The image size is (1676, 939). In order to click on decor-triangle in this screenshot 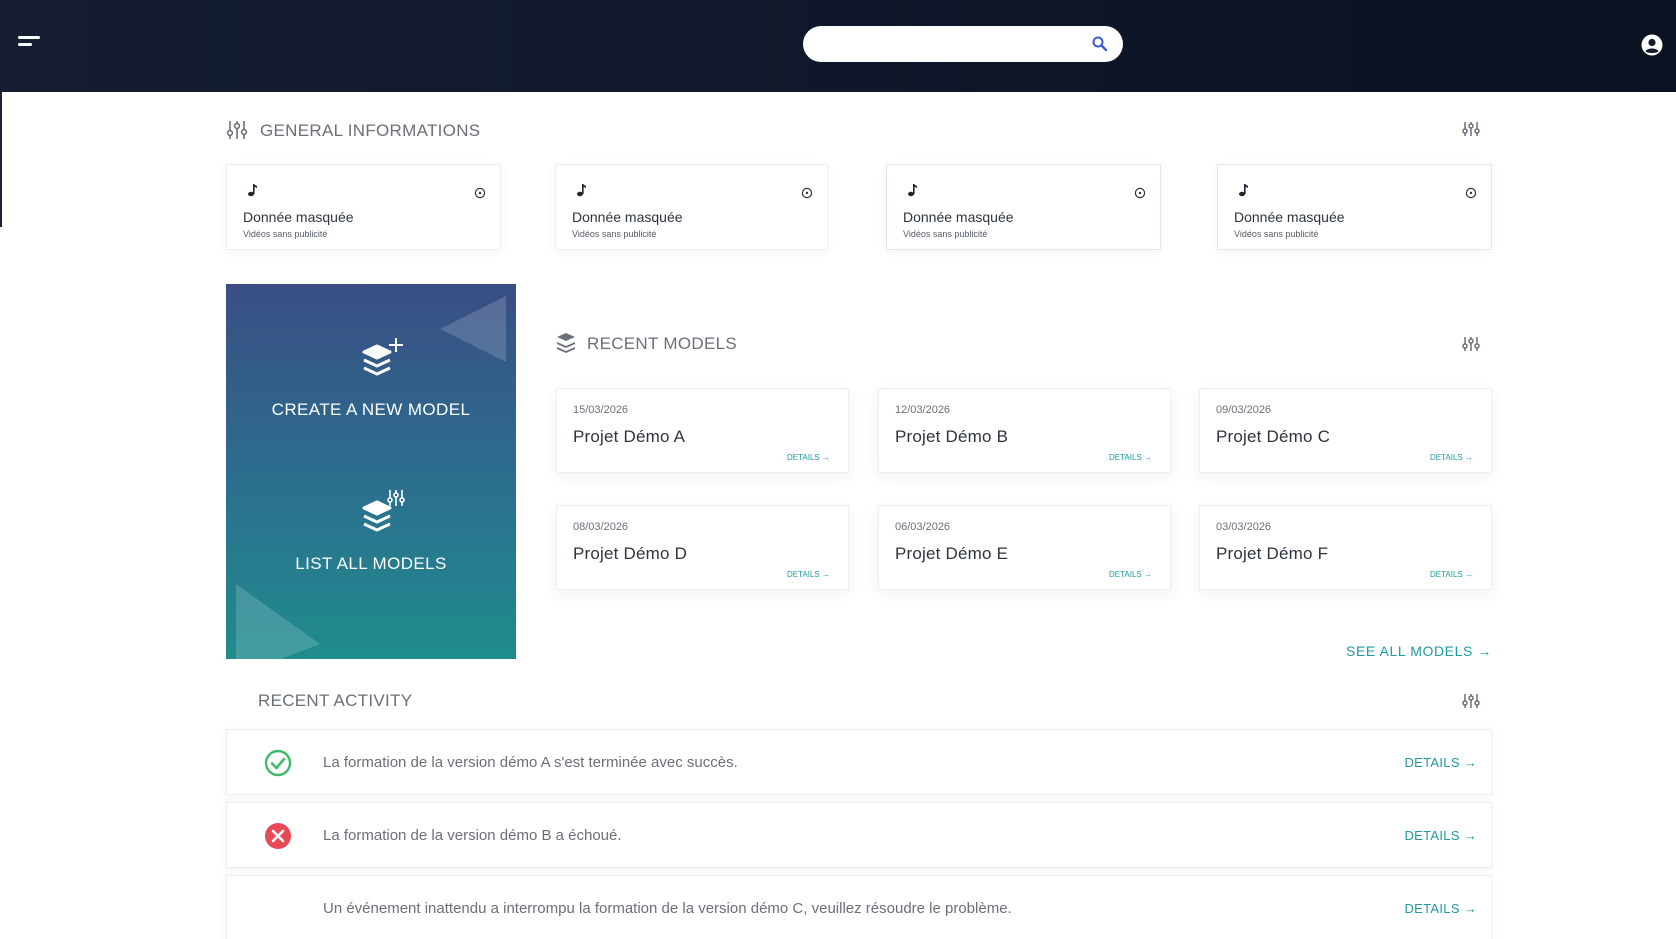, I will do `click(278, 621)`.